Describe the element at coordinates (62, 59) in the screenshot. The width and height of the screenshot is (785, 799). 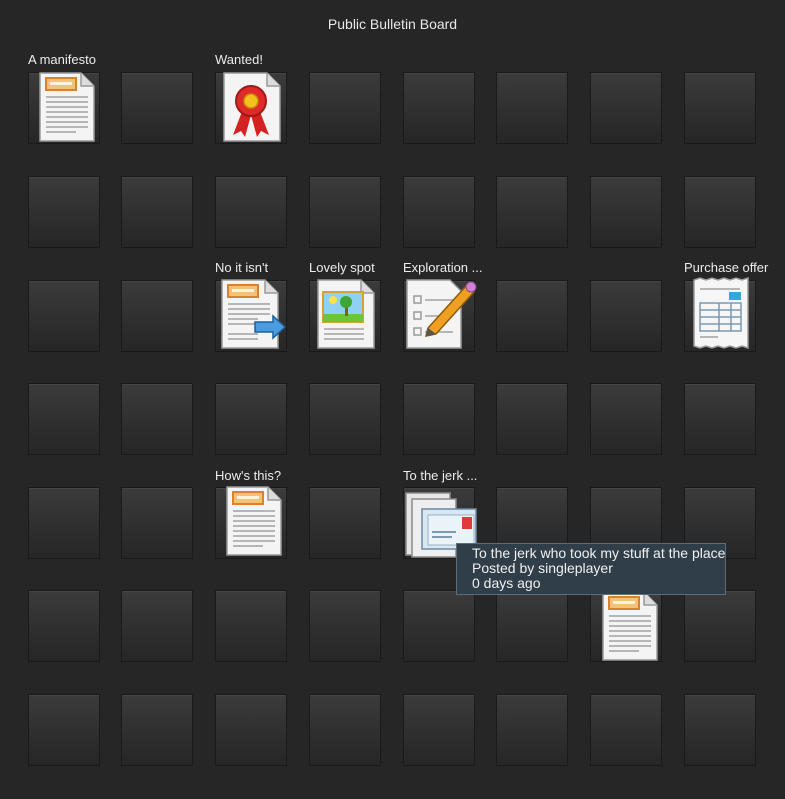
I see `note-label-manifesto: A manifesto` at that location.